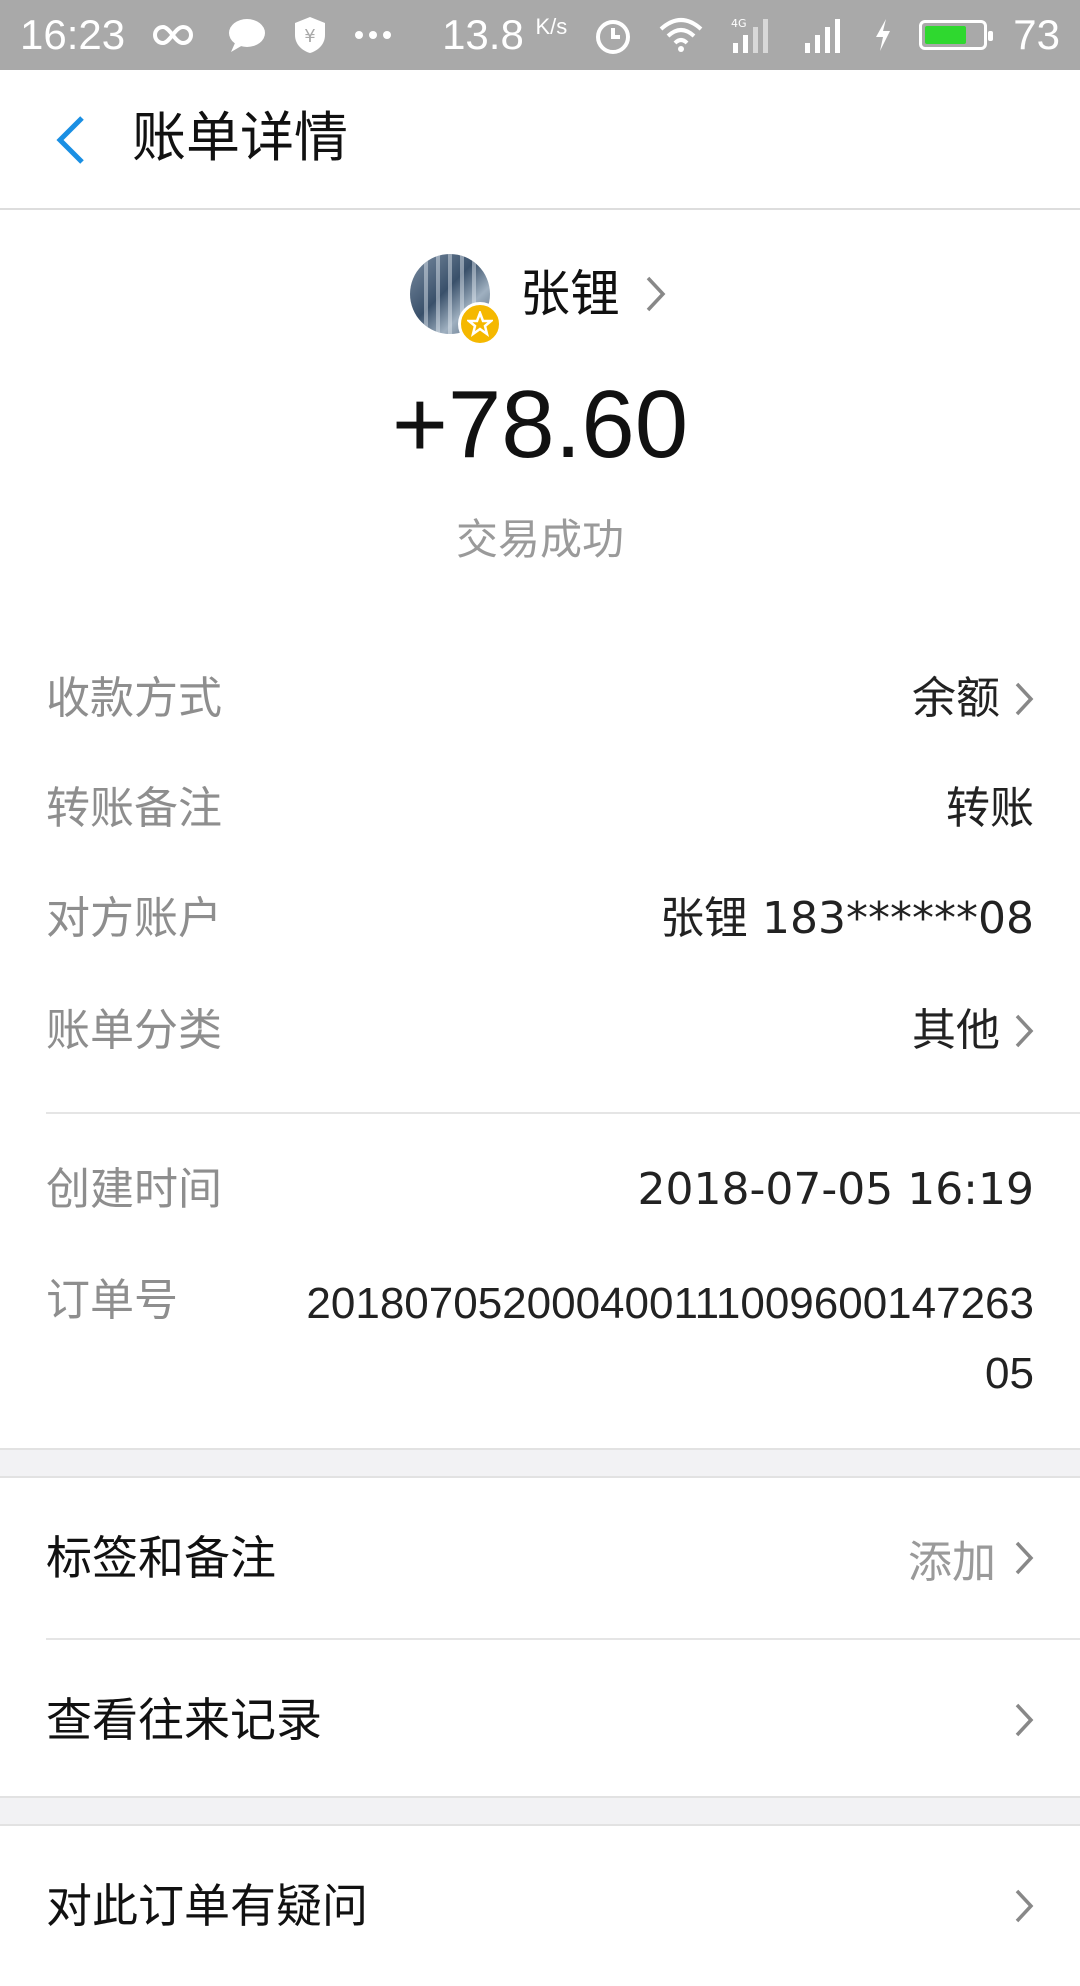 Image resolution: width=1080 pixels, height=1986 pixels. What do you see at coordinates (613, 35) in the screenshot?
I see `alarm-icon` at bounding box center [613, 35].